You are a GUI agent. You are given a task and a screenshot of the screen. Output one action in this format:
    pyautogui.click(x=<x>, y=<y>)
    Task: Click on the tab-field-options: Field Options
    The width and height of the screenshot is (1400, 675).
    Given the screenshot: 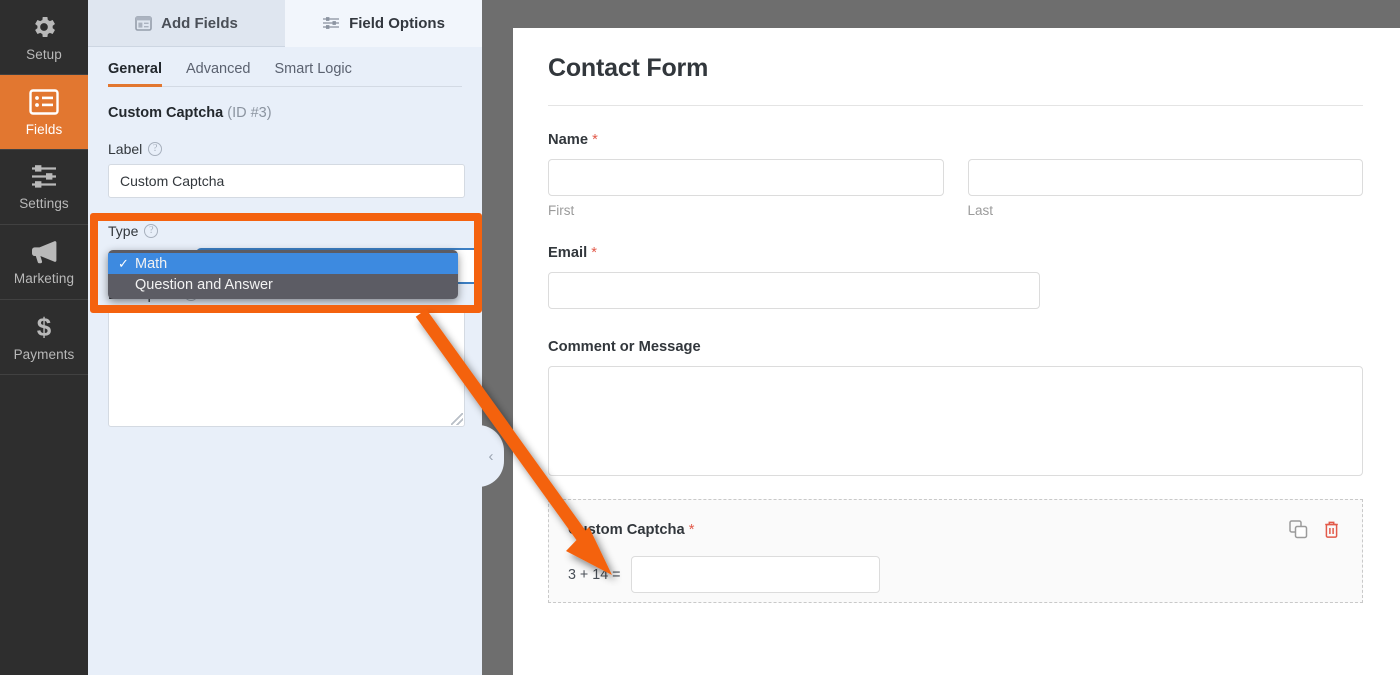 What is the action you would take?
    pyautogui.click(x=383, y=23)
    